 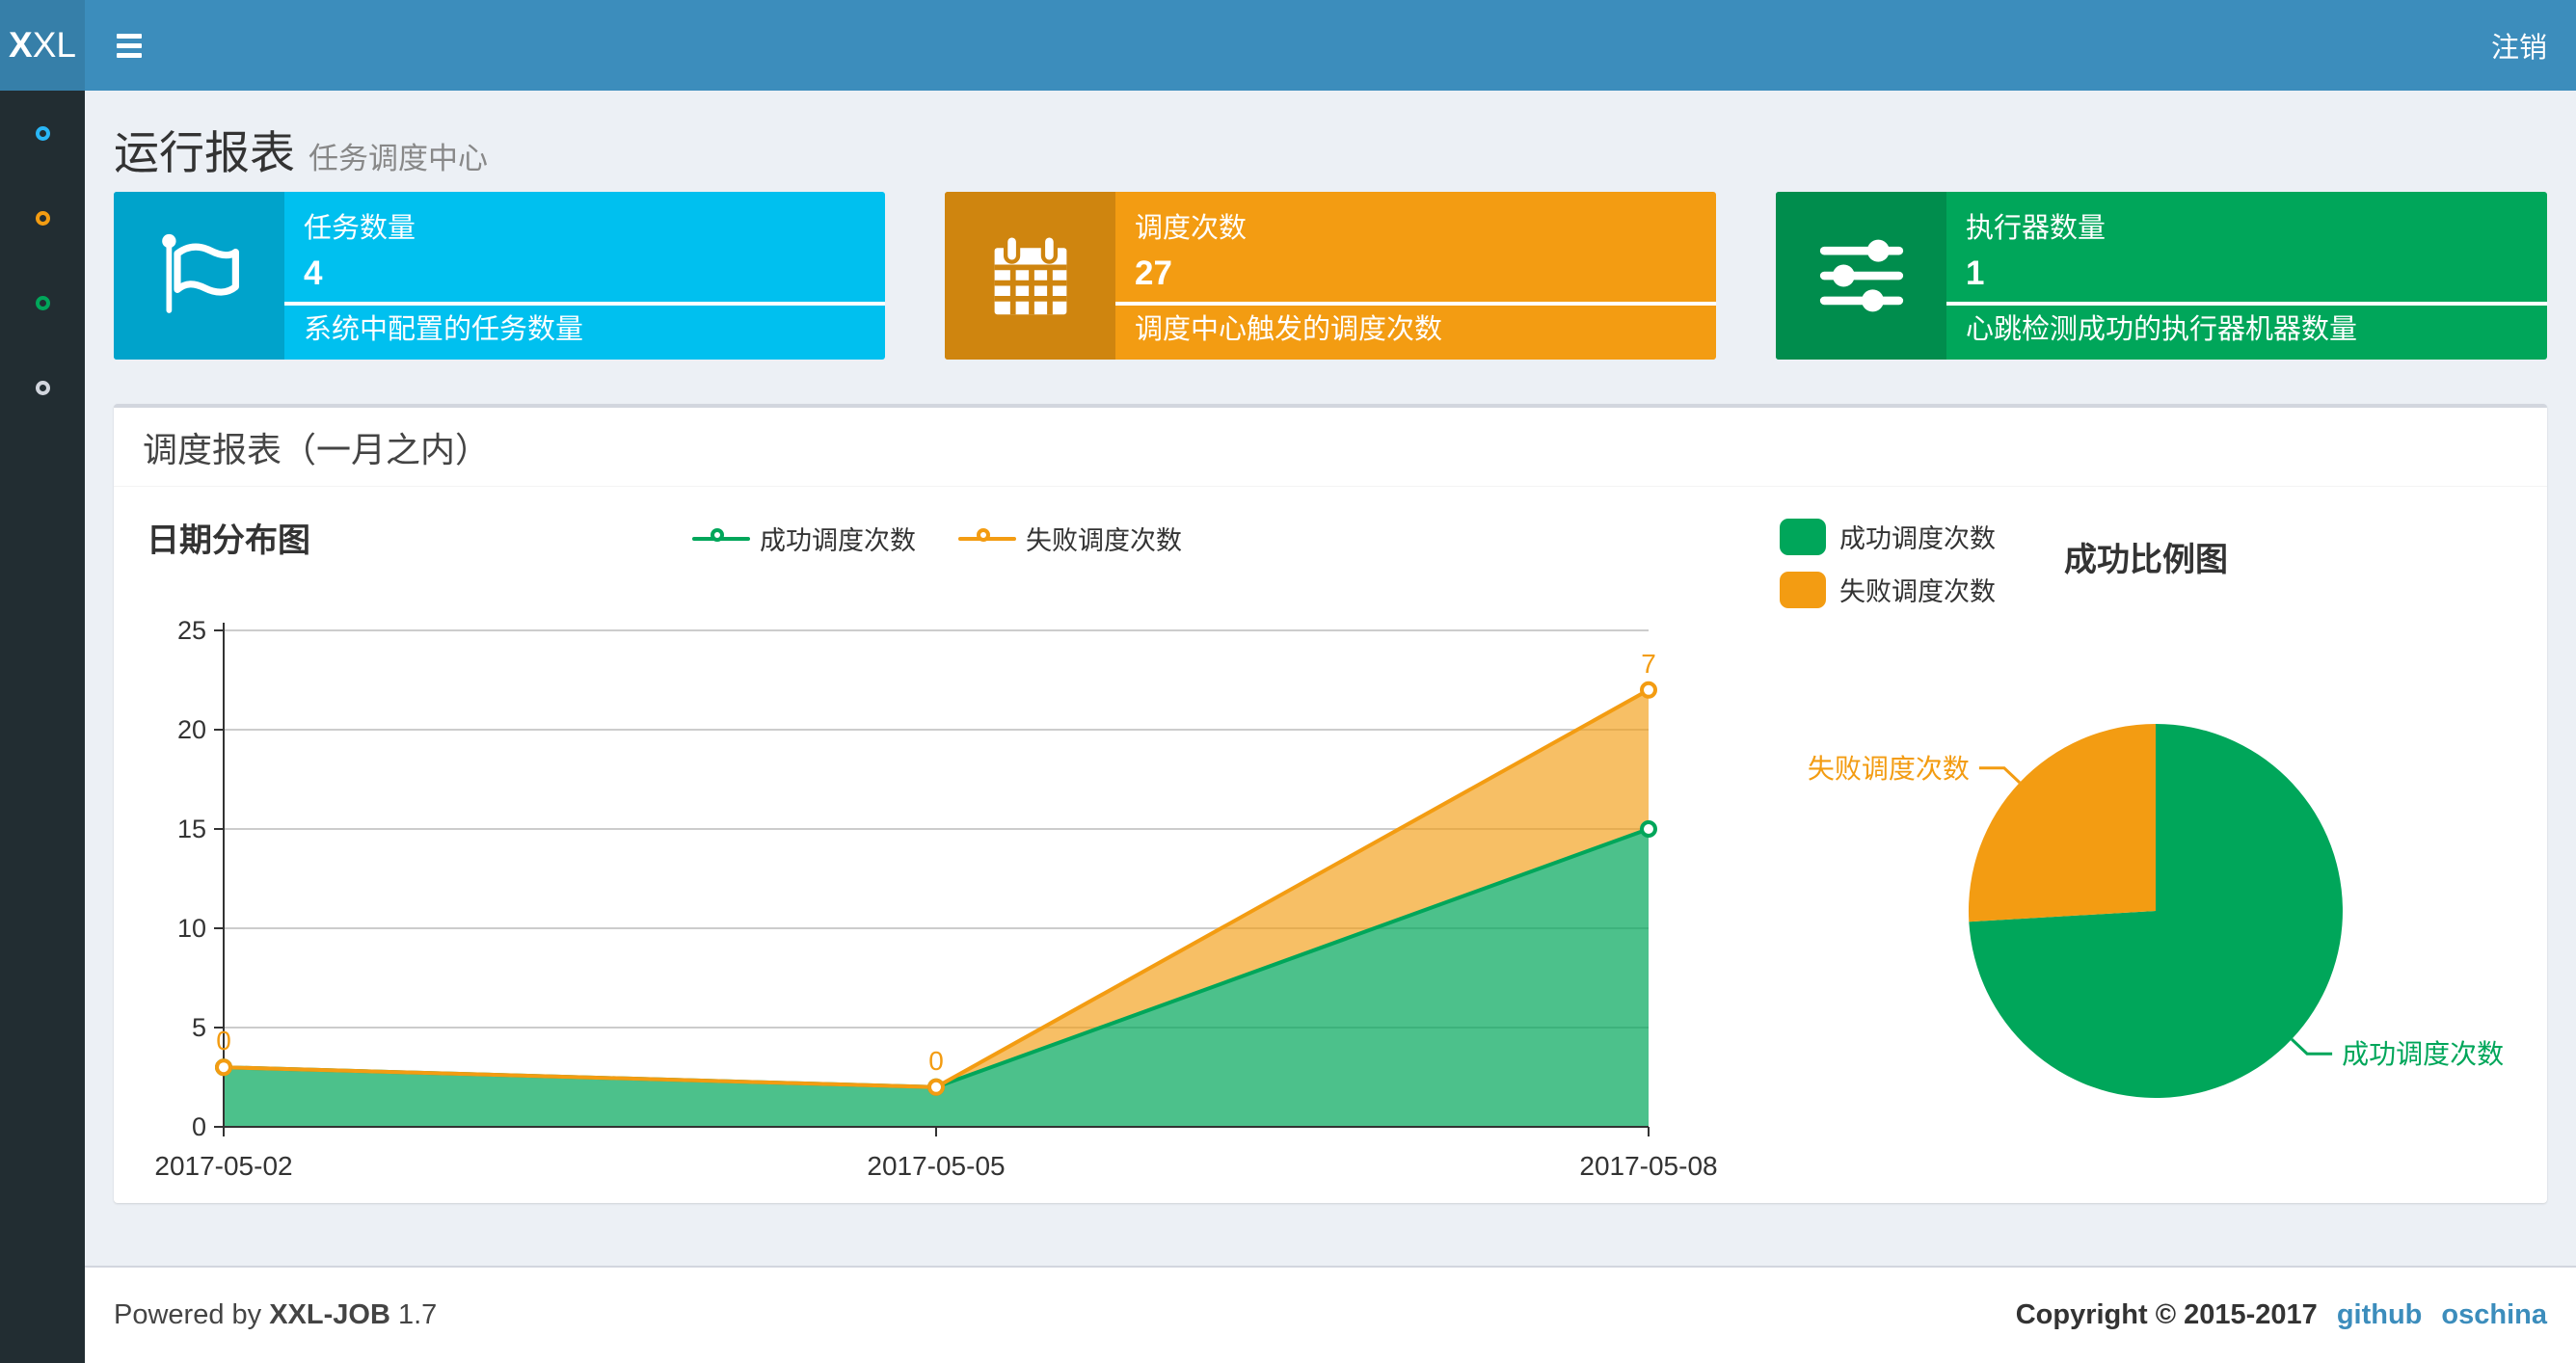 I want to click on svg-text: 25, so click(x=192, y=630).